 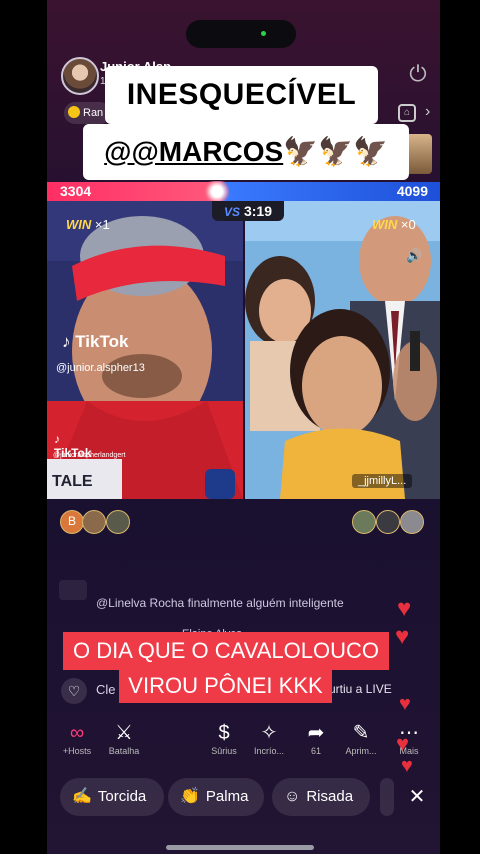 What do you see at coordinates (408, 224) in the screenshot?
I see `win-mult-right: ×0` at bounding box center [408, 224].